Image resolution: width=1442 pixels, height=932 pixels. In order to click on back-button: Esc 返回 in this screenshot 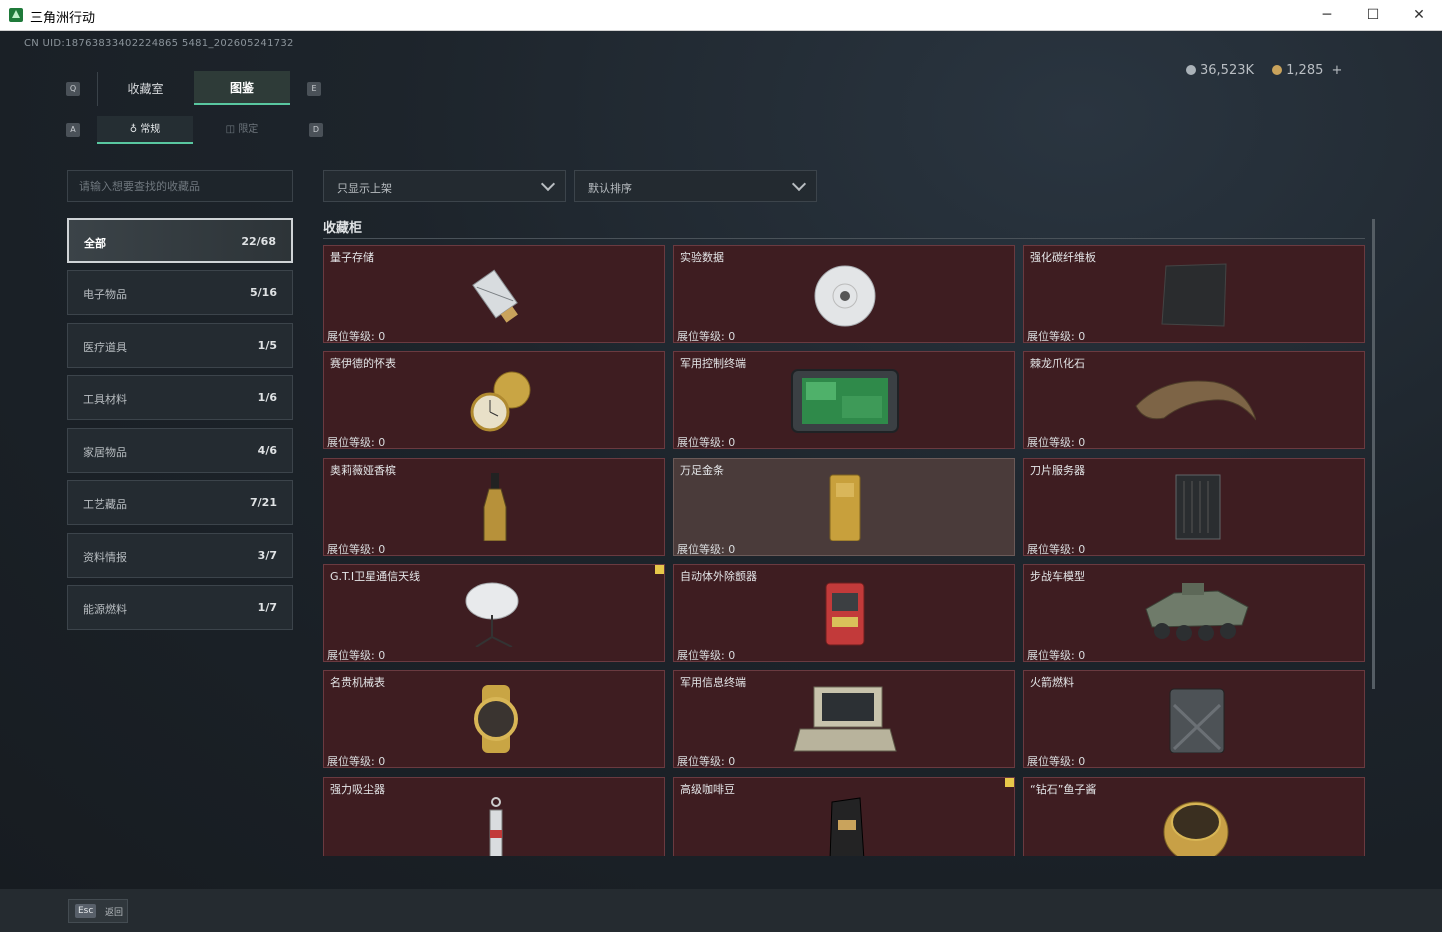, I will do `click(98, 911)`.